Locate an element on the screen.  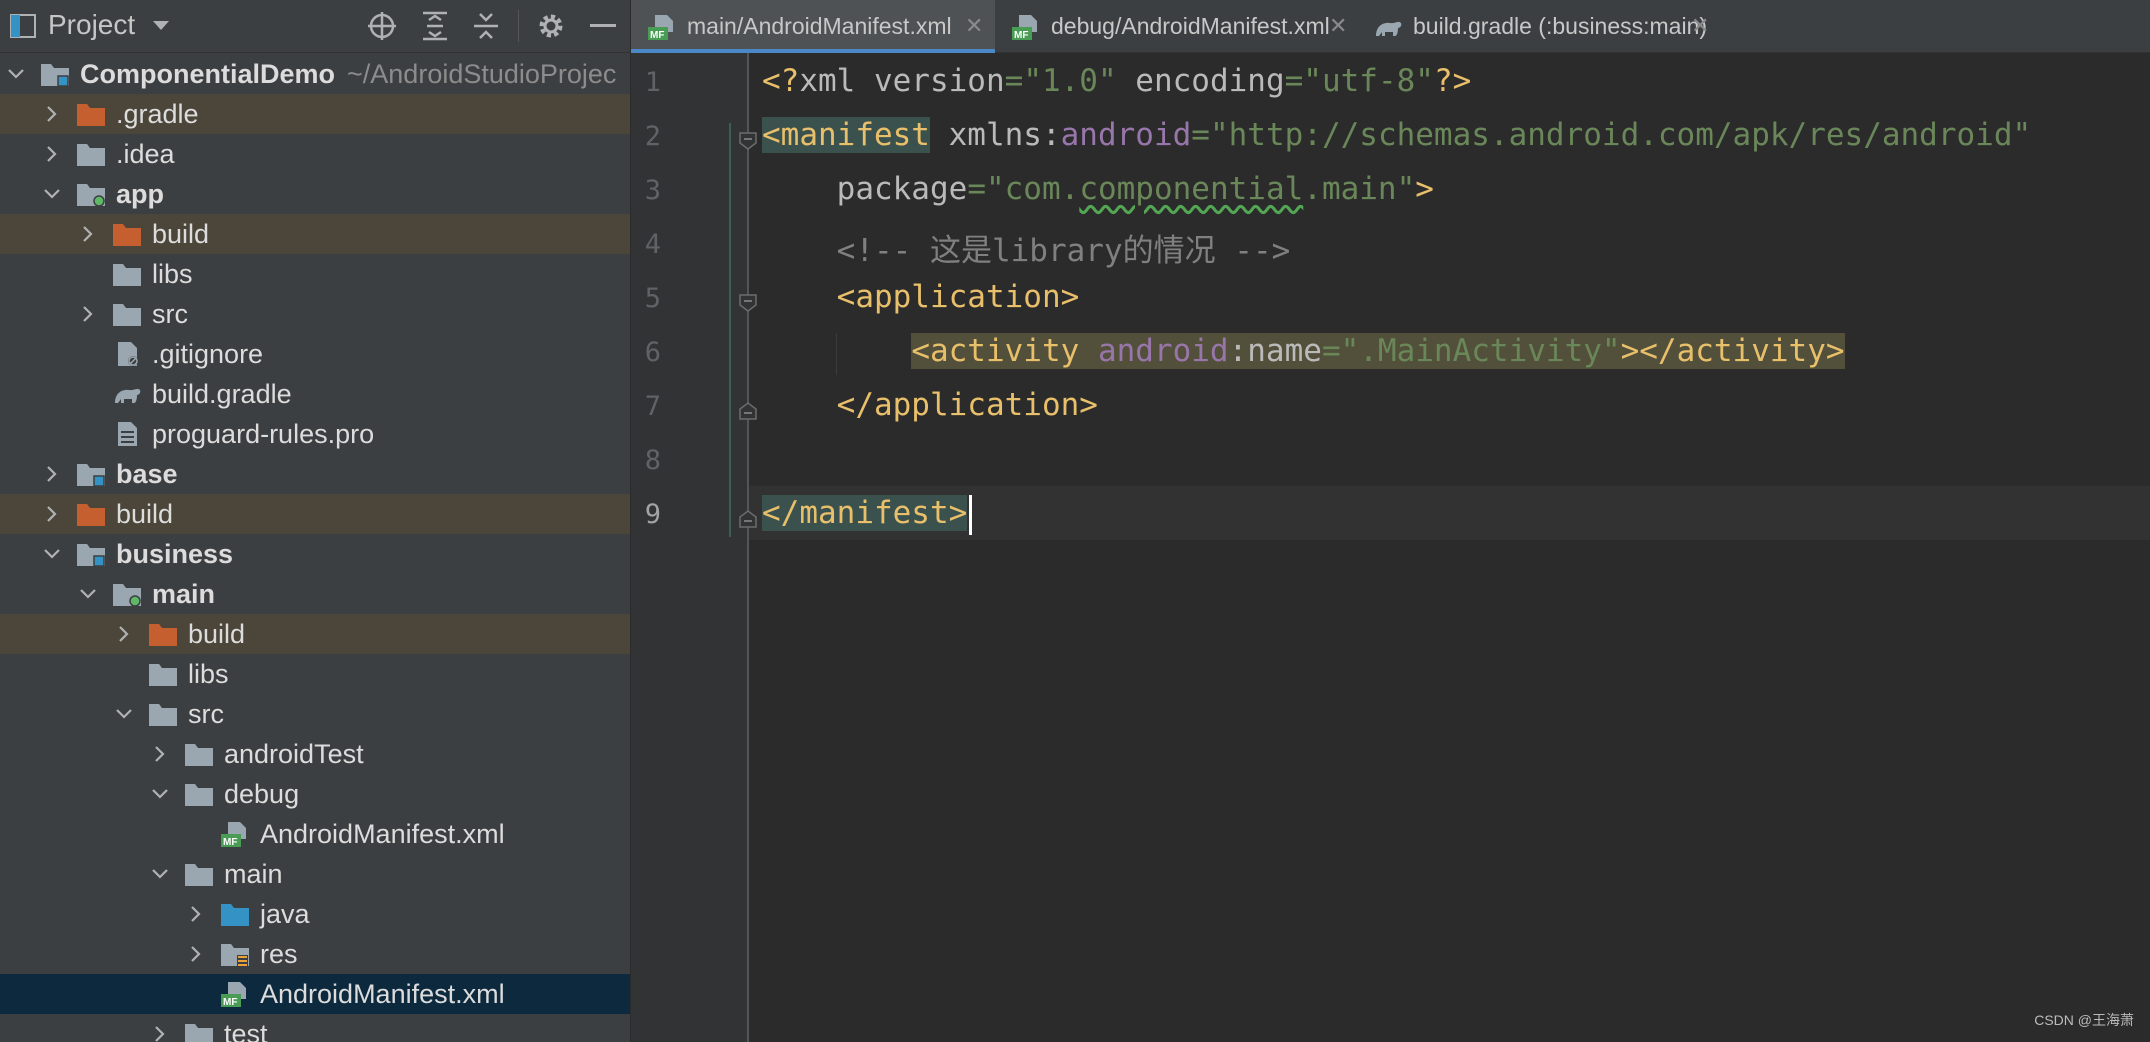
watermark: CSDN @王海萧 is located at coordinates (2084, 1020).